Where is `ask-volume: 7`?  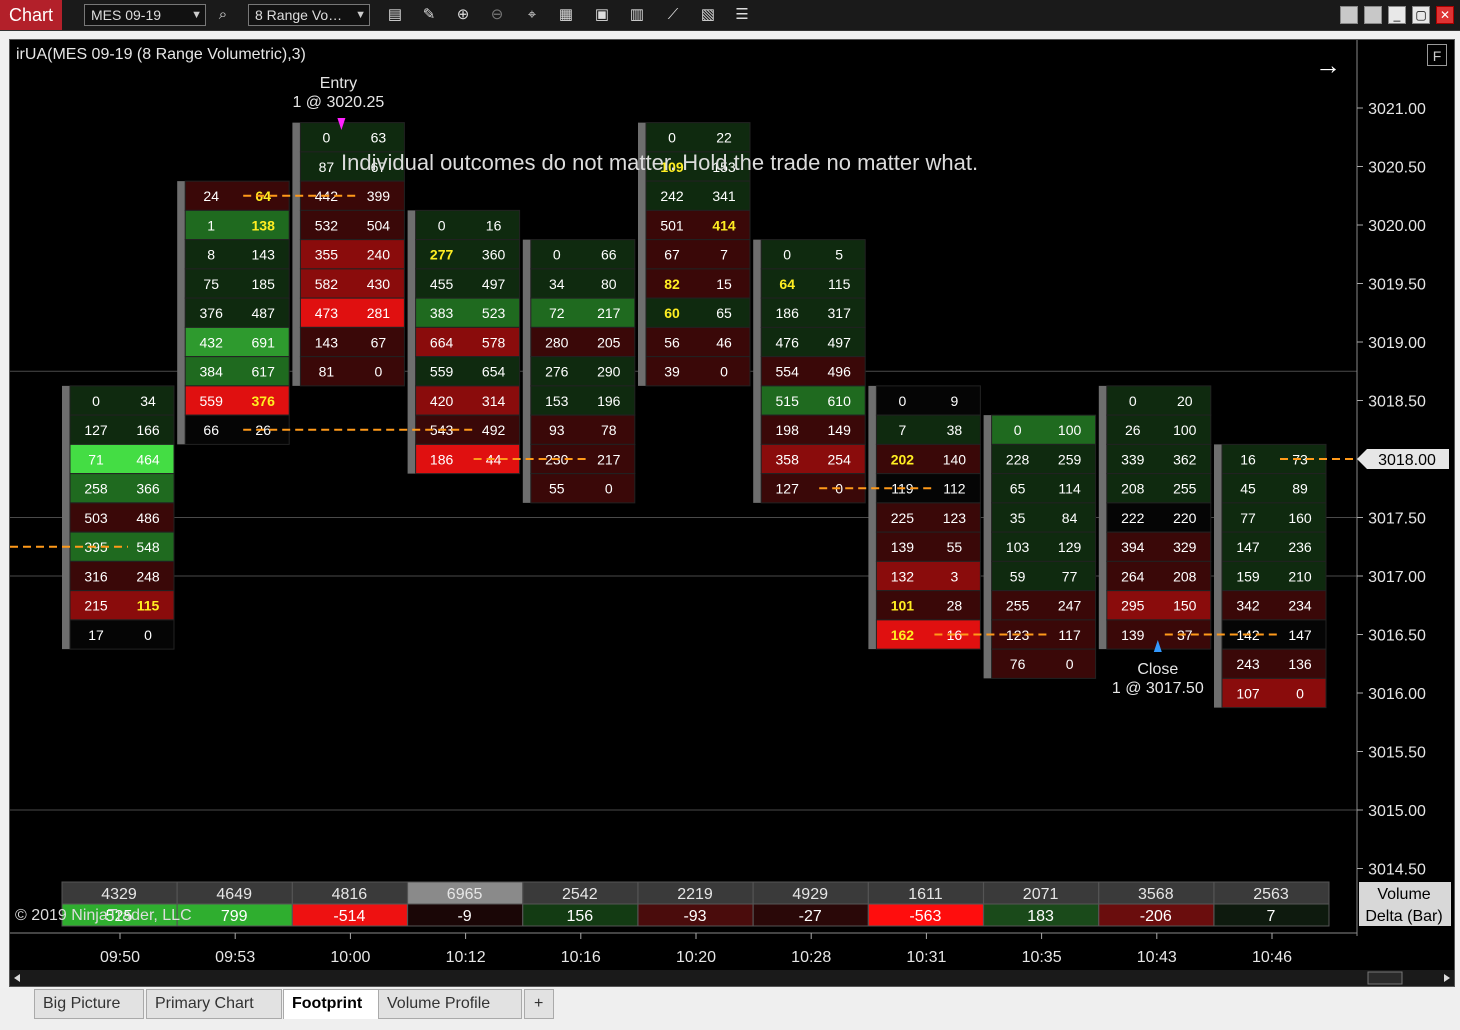 ask-volume: 7 is located at coordinates (724, 255).